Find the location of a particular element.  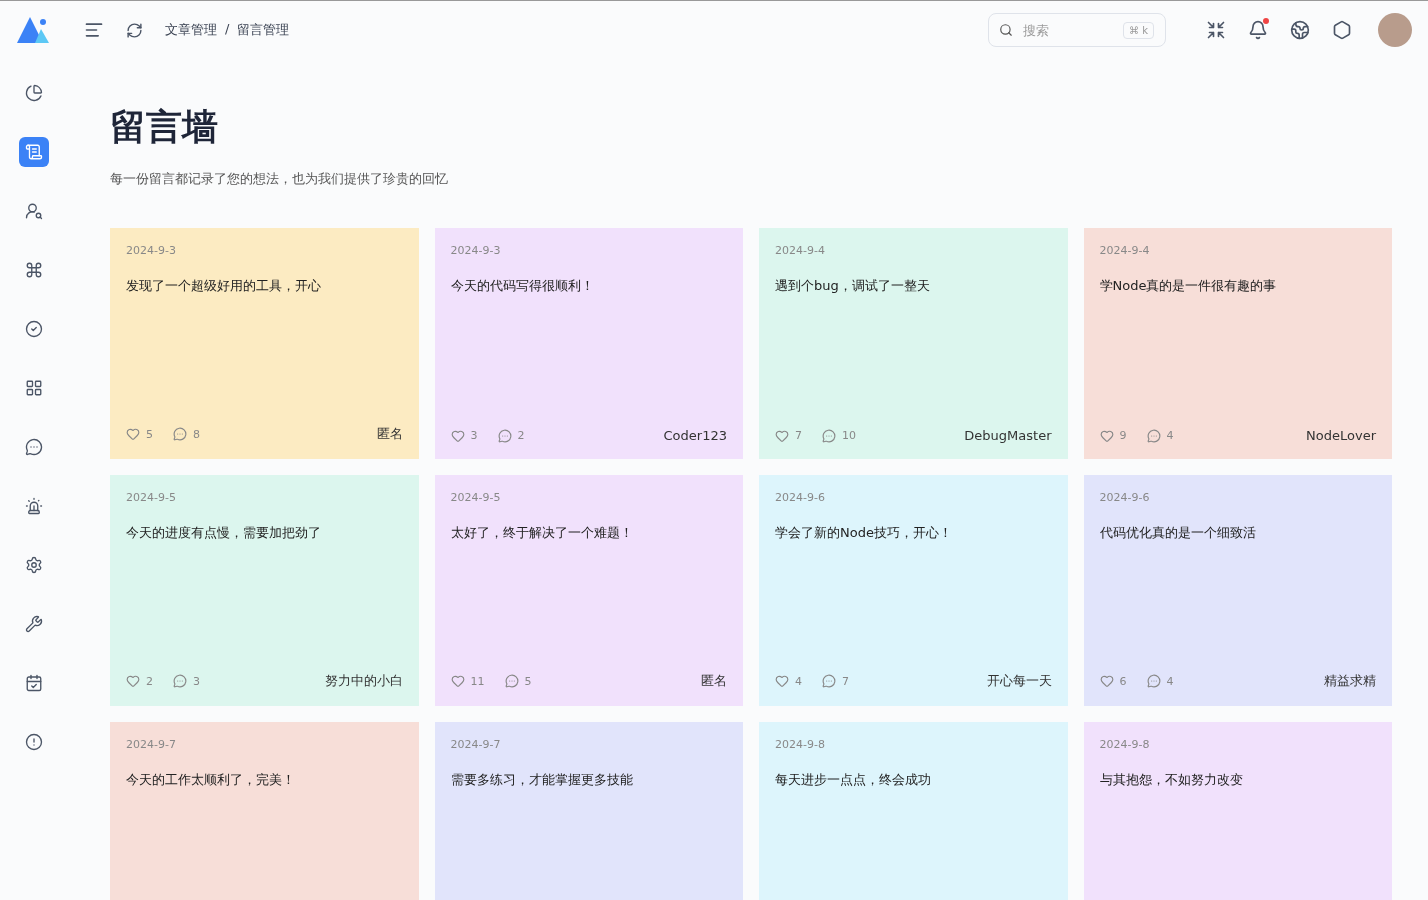

note-text: 每天进步一点点，终会成功 is located at coordinates (853, 780).